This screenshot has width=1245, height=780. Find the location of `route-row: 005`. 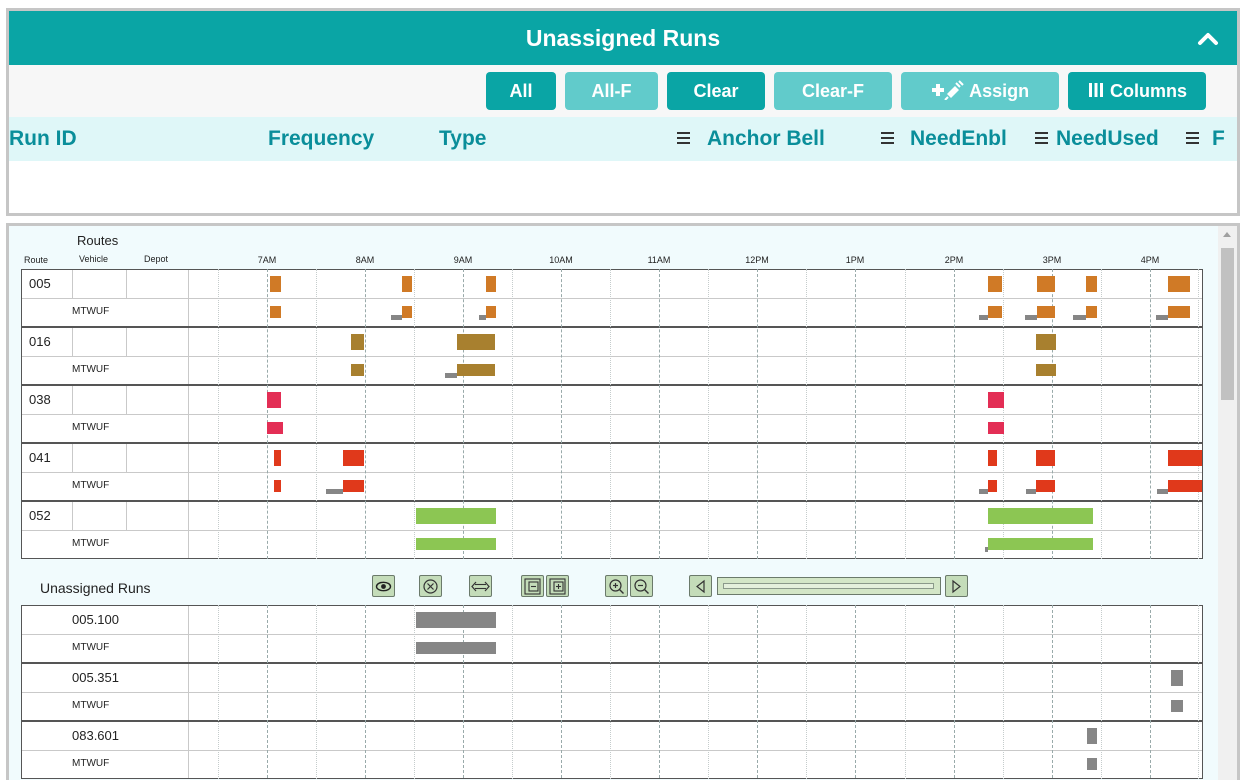

route-row: 005 is located at coordinates (612, 284).